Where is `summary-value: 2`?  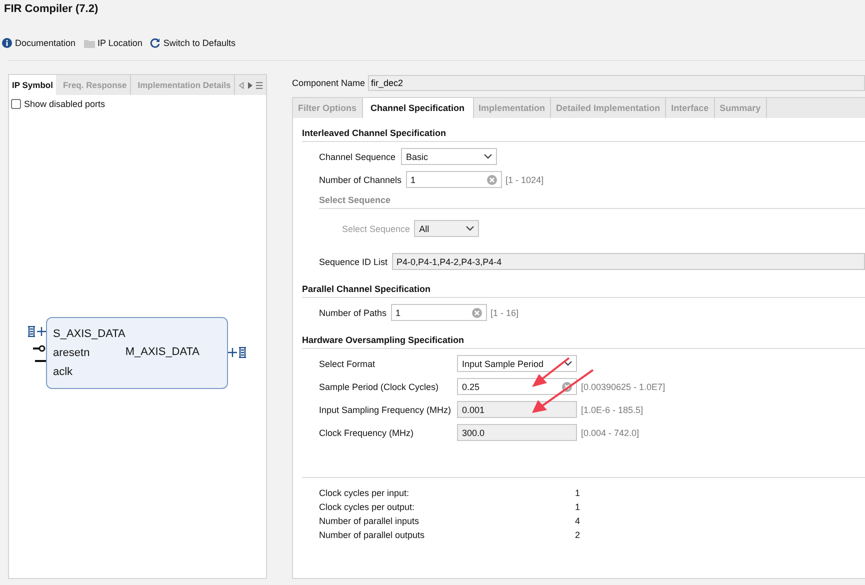 summary-value: 2 is located at coordinates (577, 535).